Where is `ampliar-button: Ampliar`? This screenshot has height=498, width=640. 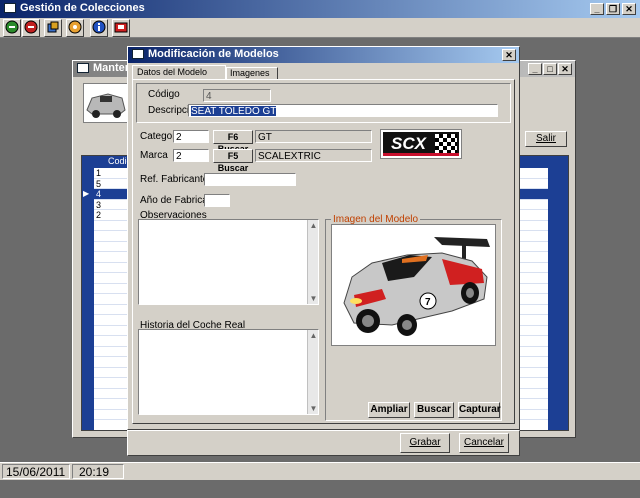 ampliar-button: Ampliar is located at coordinates (389, 410).